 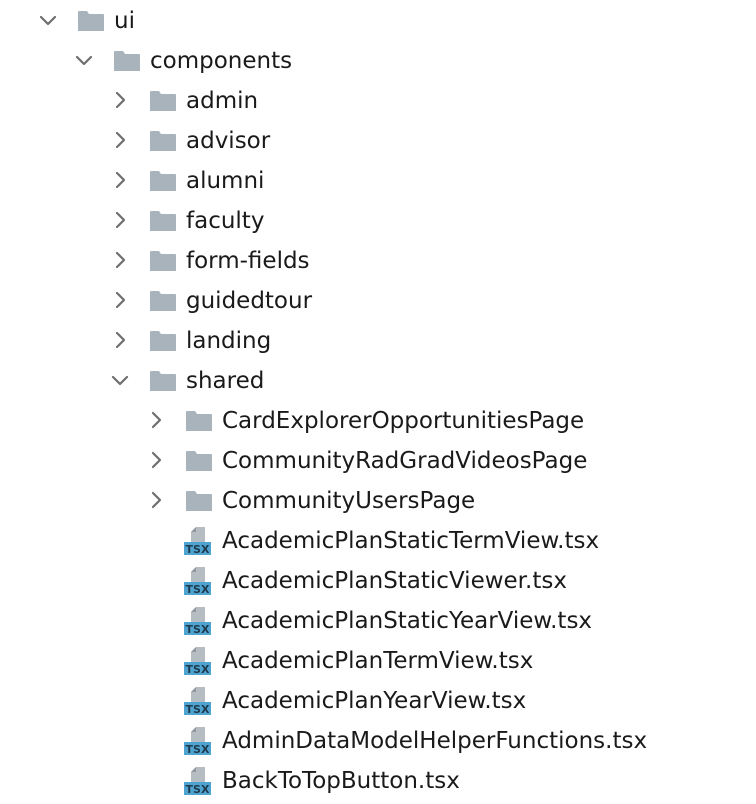 What do you see at coordinates (378, 140) in the screenshot?
I see `tree-row-folder-advisor: advisor` at bounding box center [378, 140].